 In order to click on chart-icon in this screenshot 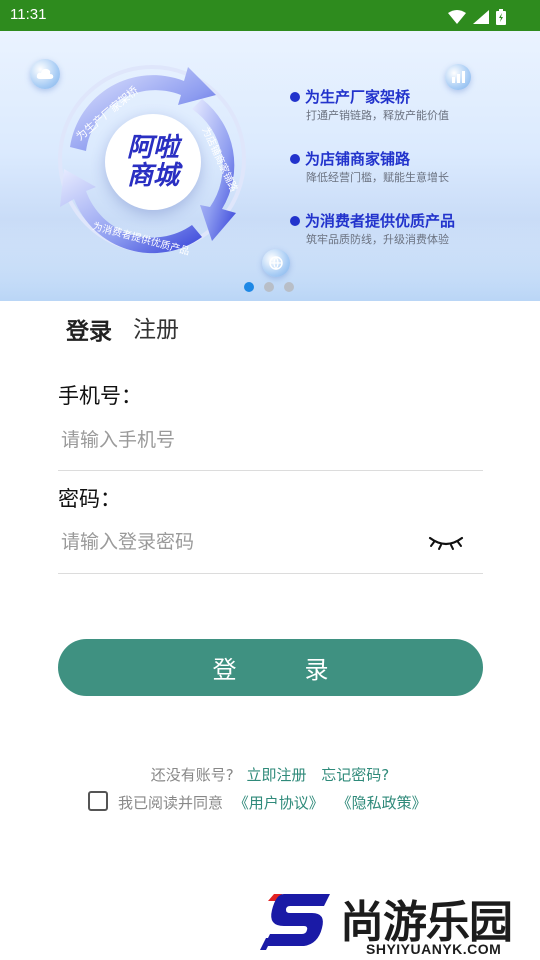, I will do `click(458, 77)`.